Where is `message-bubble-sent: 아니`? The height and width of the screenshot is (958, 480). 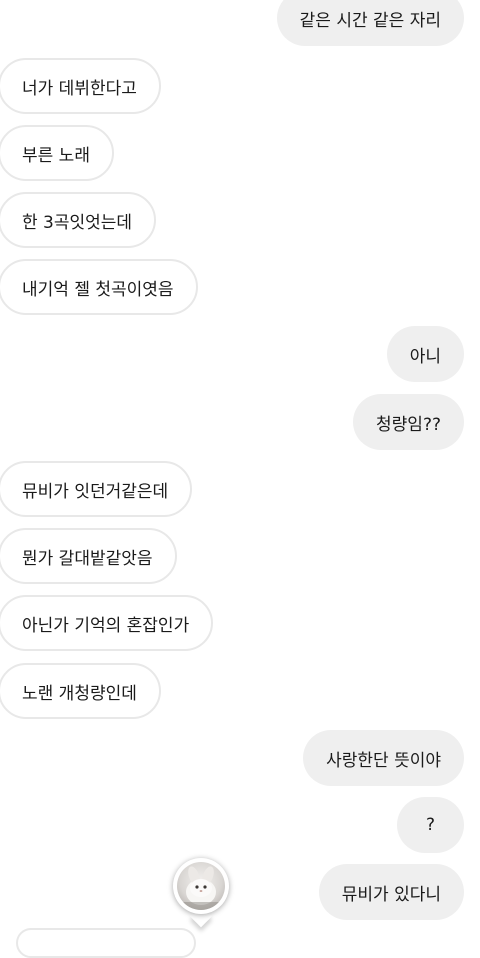 message-bubble-sent: 아니 is located at coordinates (425, 354).